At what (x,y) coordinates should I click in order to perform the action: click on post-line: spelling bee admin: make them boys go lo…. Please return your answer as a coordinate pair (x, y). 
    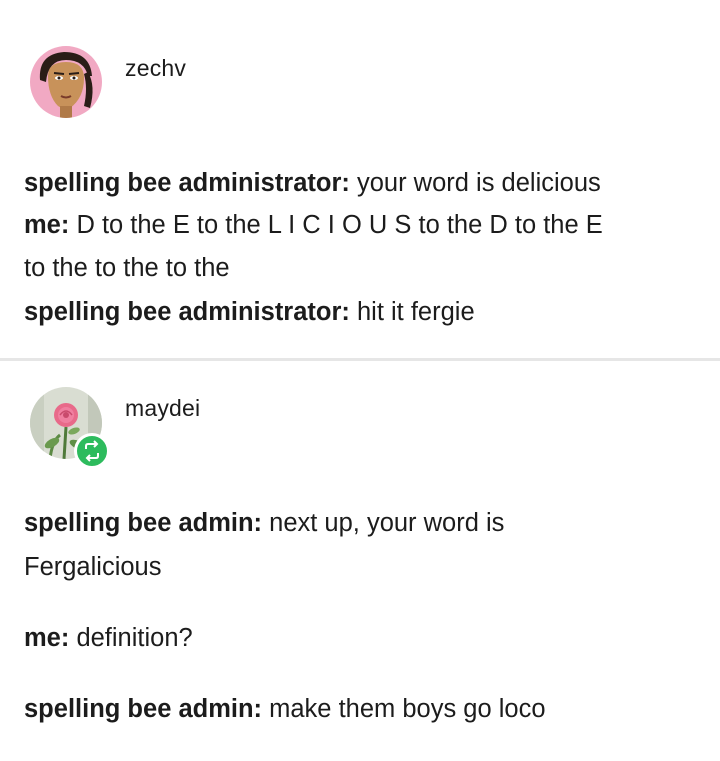
    Looking at the image, I should click on (285, 709).